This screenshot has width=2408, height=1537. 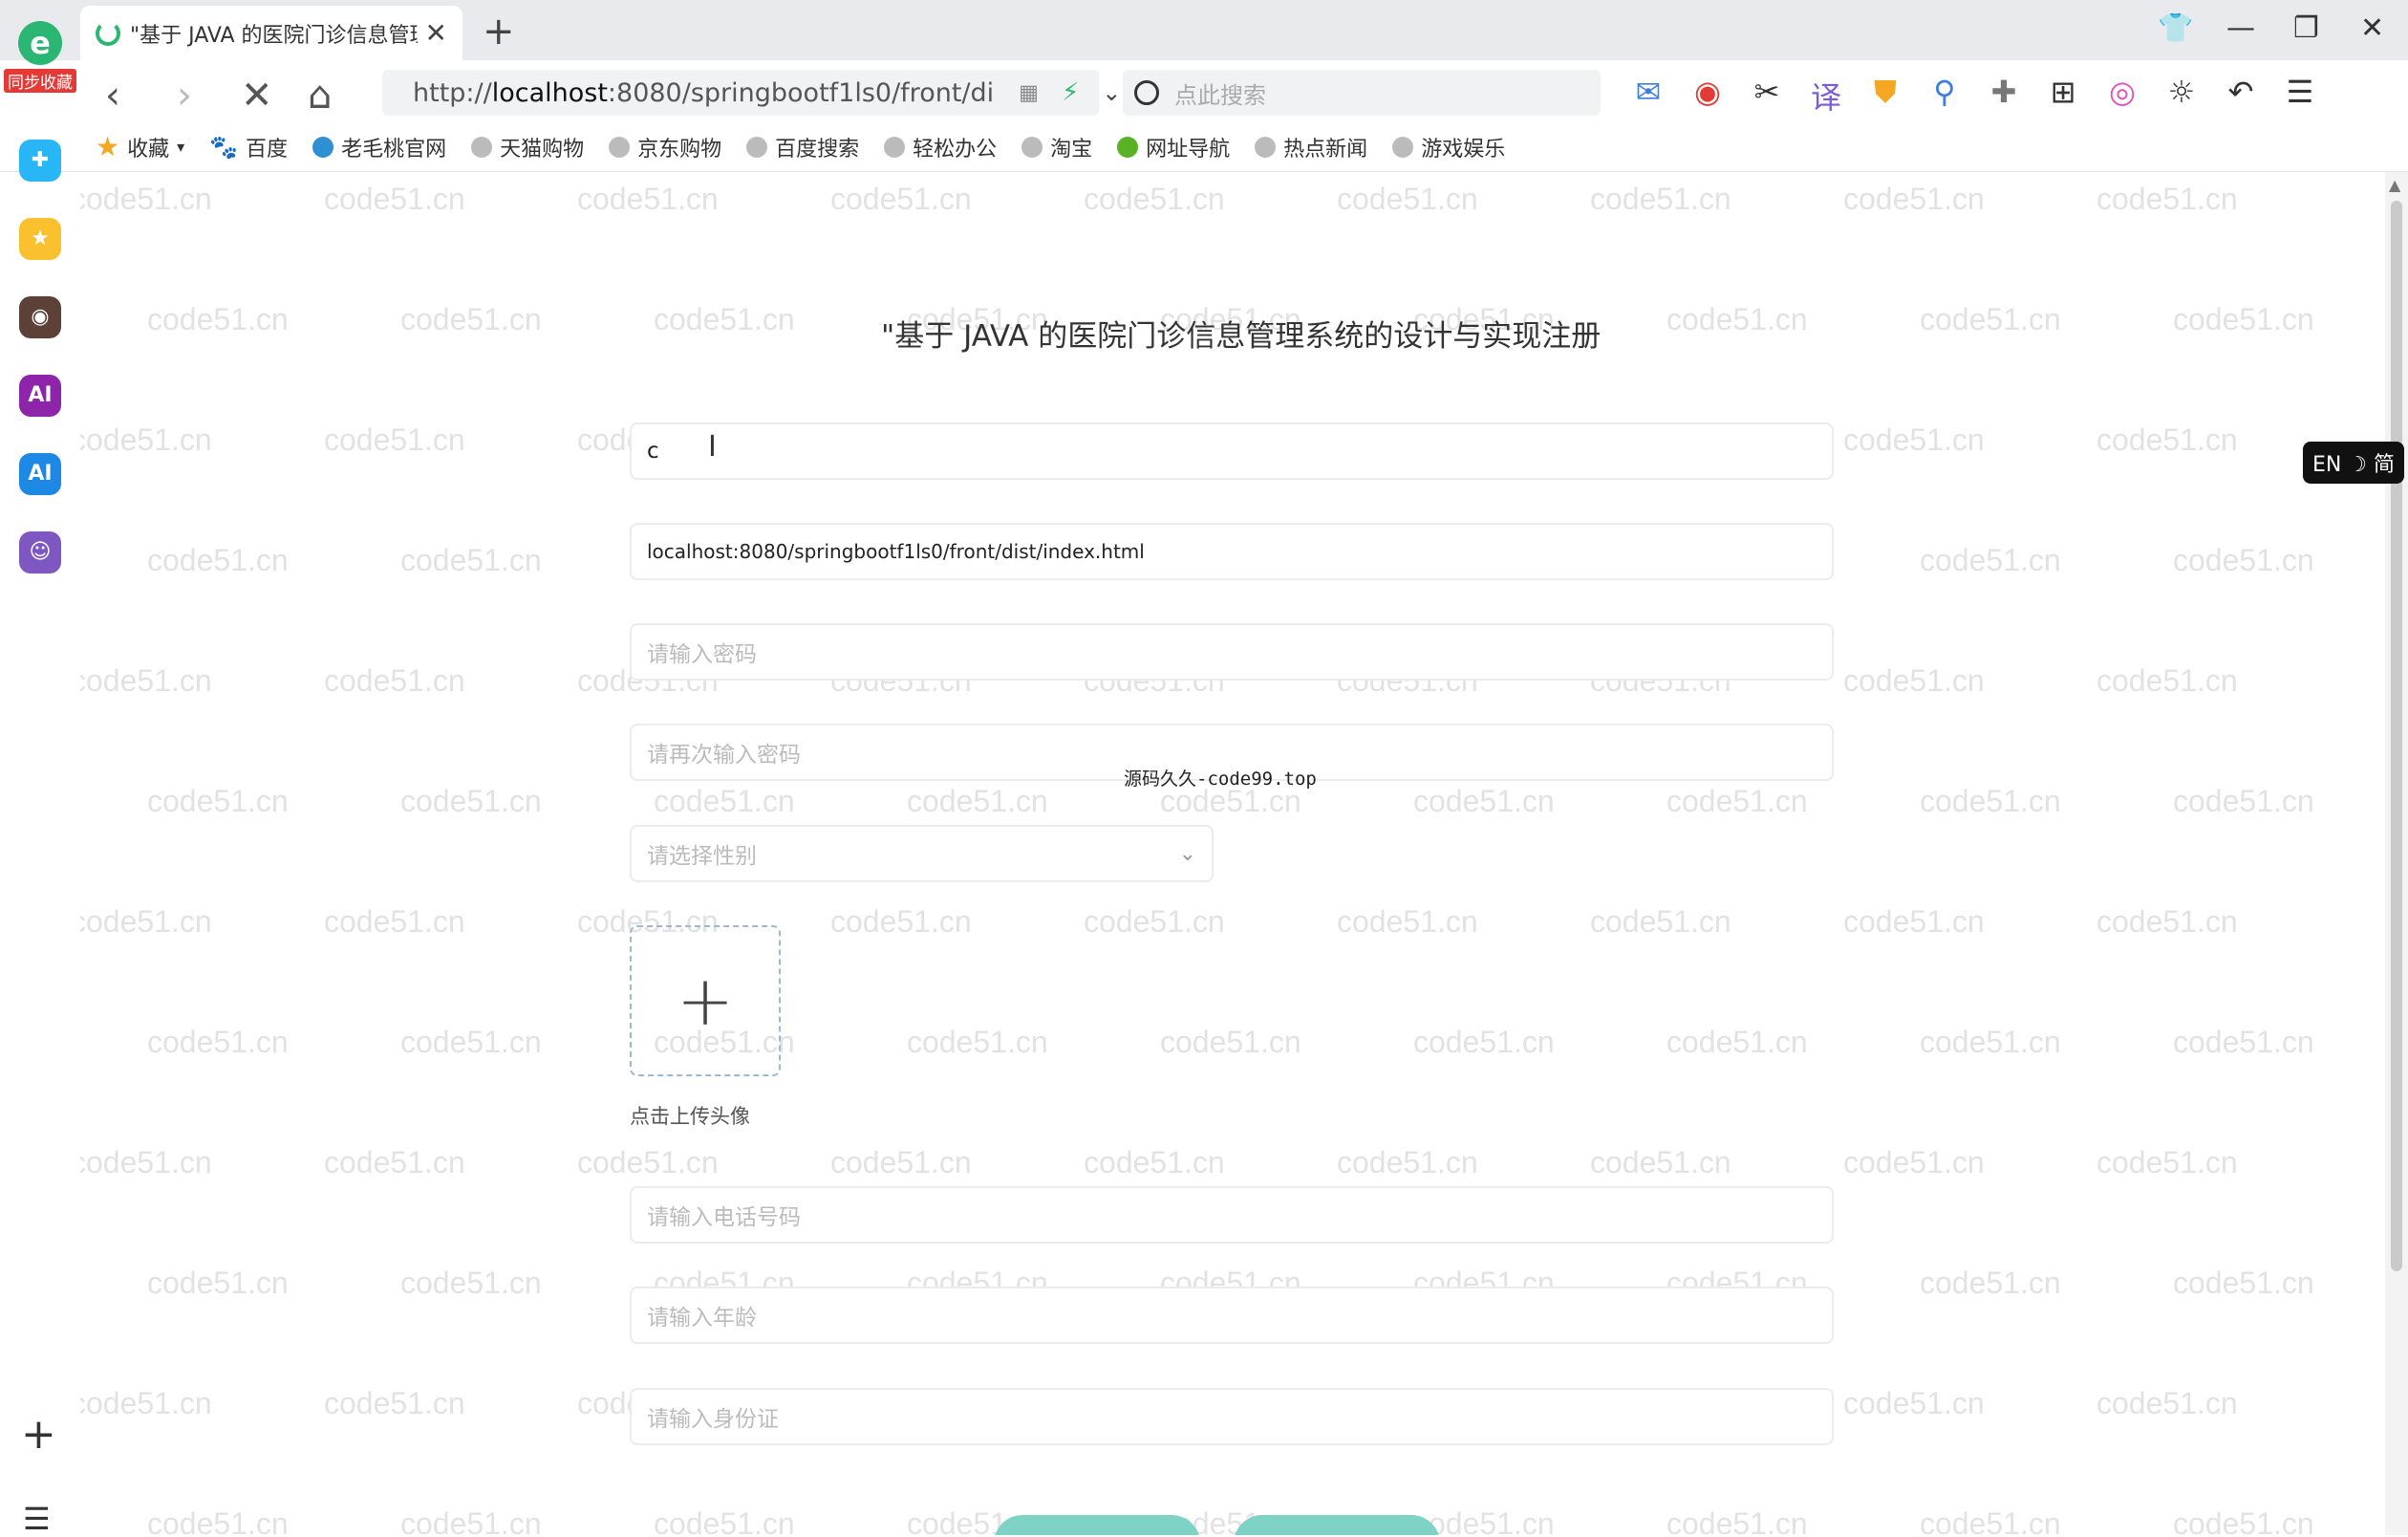 What do you see at coordinates (40, 161) in the screenshot?
I see `sidebar-app-icon: ✚` at bounding box center [40, 161].